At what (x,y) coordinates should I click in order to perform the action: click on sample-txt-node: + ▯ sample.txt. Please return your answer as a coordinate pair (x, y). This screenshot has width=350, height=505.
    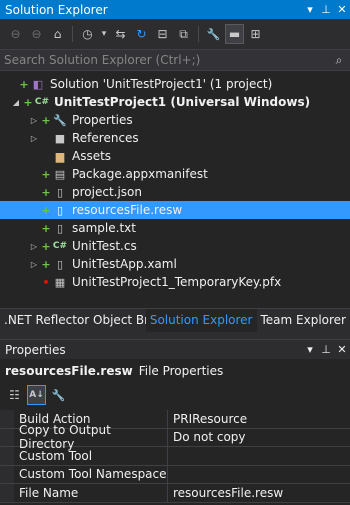
    Looking at the image, I should click on (175, 228).